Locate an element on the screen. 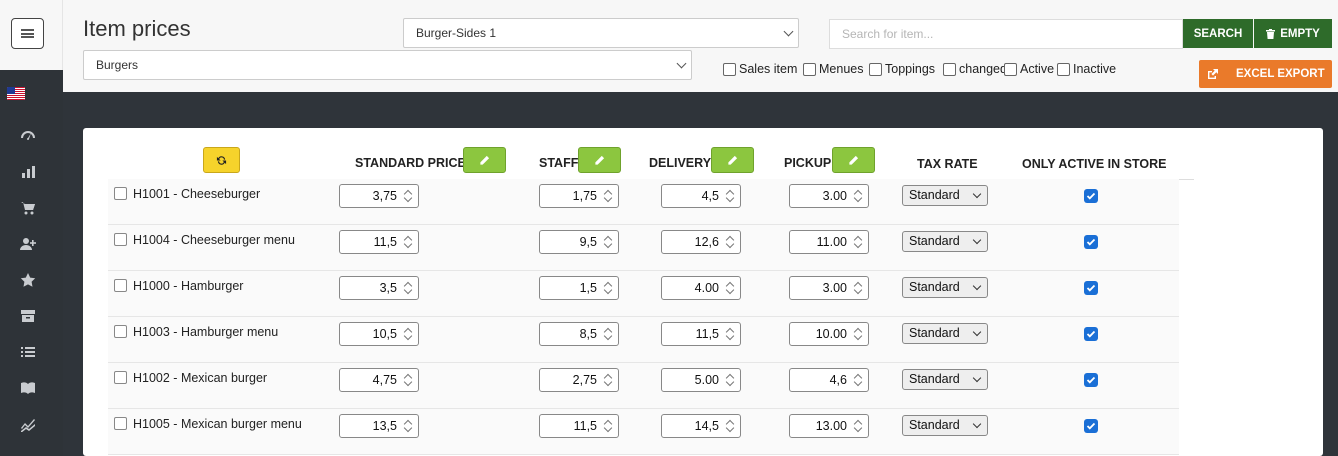  pickup-price-input: 11.00 is located at coordinates (829, 242).